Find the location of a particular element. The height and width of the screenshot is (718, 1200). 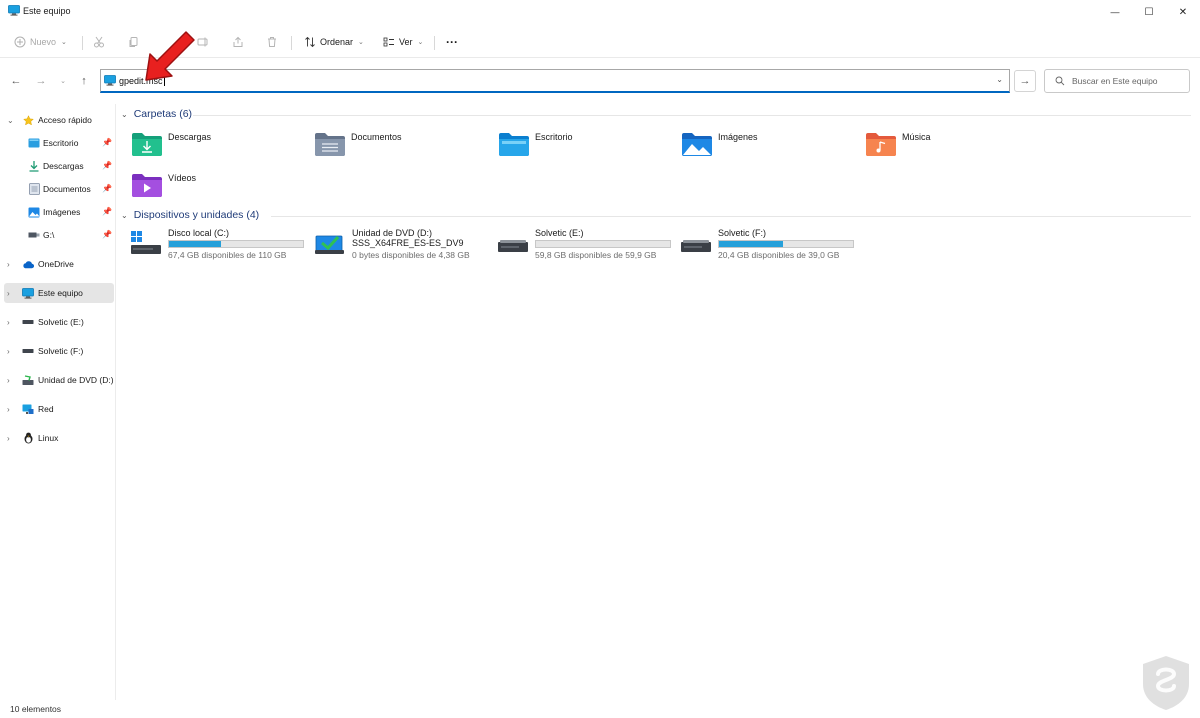

sidebar-item-this-pc: › Este equipo is located at coordinates (59, 293).